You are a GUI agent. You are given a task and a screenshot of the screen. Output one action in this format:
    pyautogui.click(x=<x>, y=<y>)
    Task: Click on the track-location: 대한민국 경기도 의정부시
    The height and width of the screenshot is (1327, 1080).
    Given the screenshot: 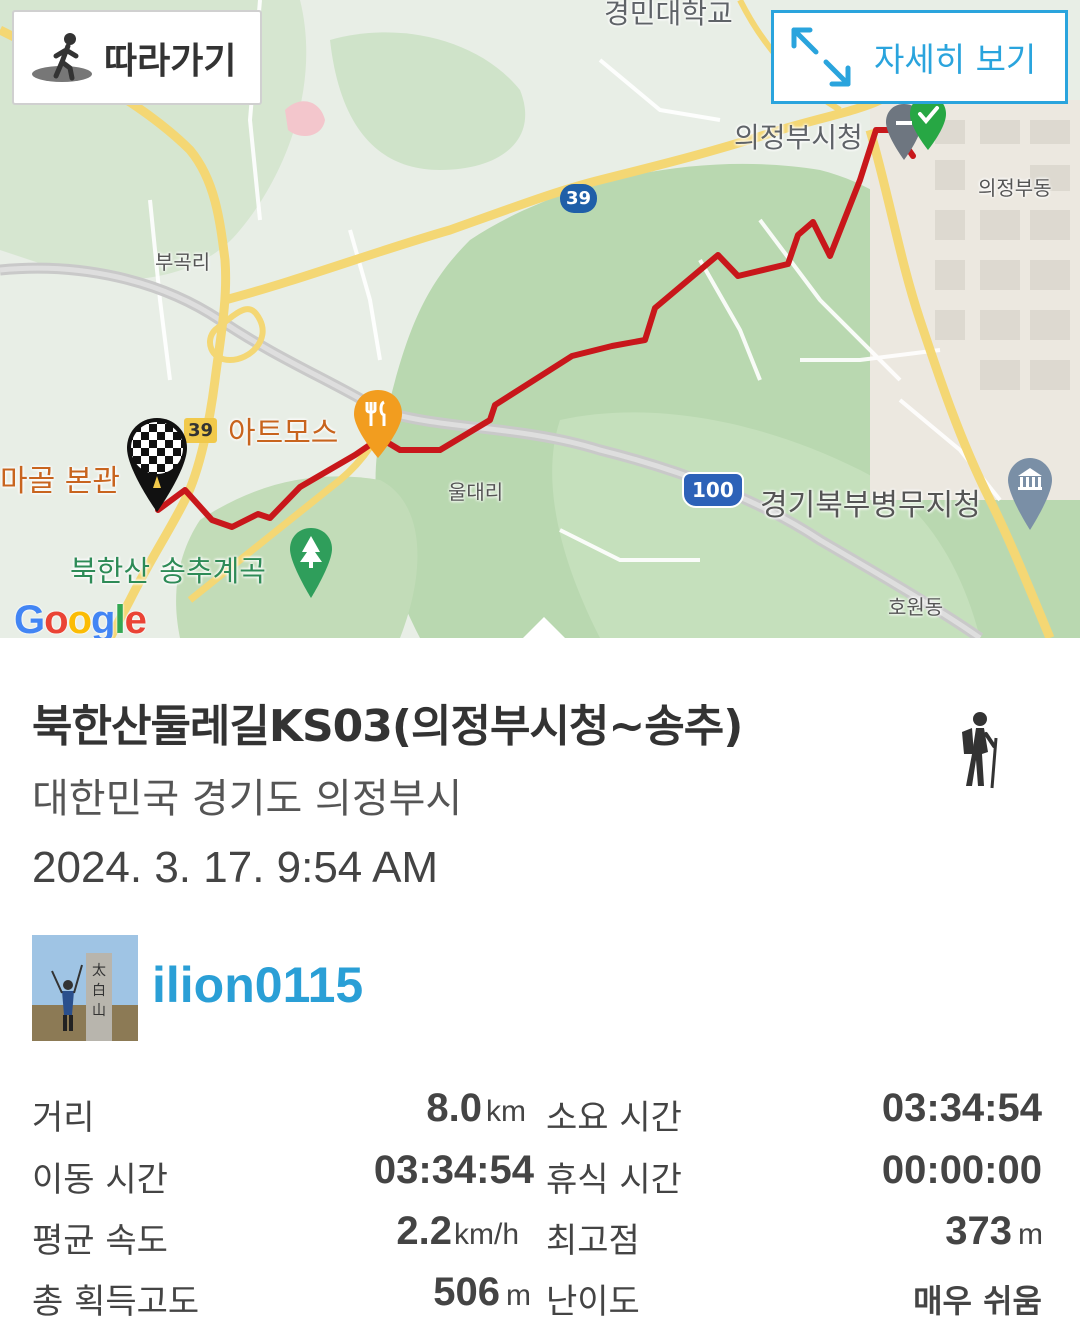 What is the action you would take?
    pyautogui.click(x=247, y=799)
    